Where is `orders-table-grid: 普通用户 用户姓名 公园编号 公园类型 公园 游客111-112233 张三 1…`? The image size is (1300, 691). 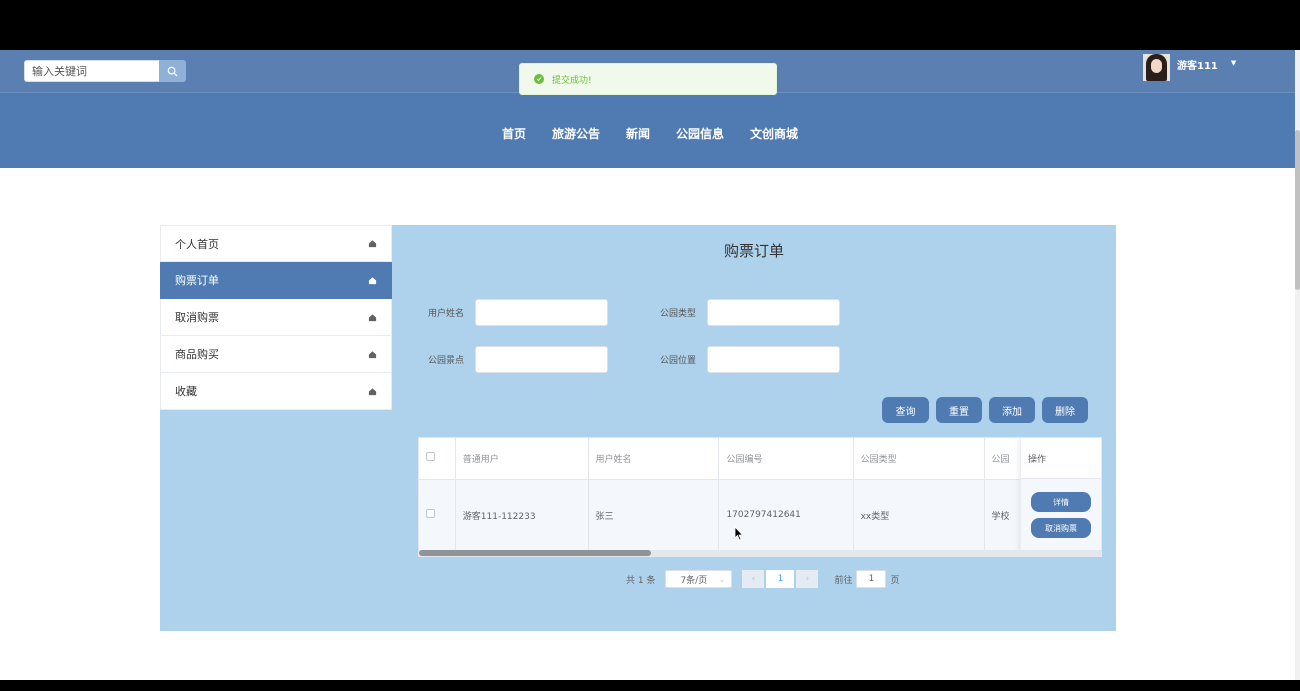 orders-table-grid: 普通用户 用户姓名 公园编号 公园类型 公园 游客111-112233 张三 1… is located at coordinates (760, 494).